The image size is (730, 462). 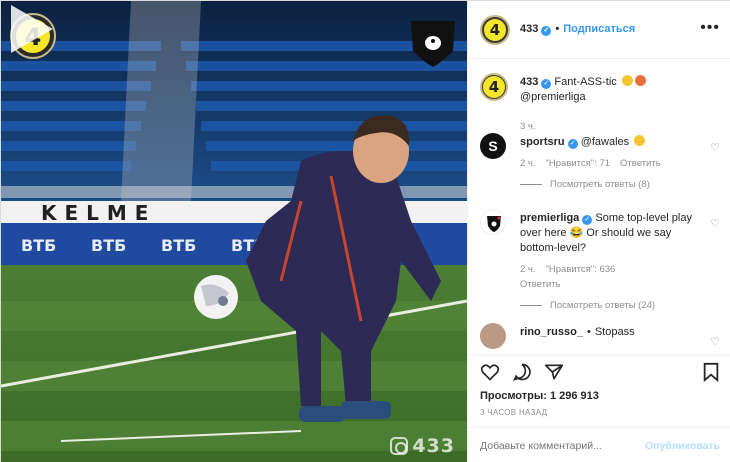 I want to click on post-time: 3 ЧАСОВ НАЗАД, so click(x=514, y=412).